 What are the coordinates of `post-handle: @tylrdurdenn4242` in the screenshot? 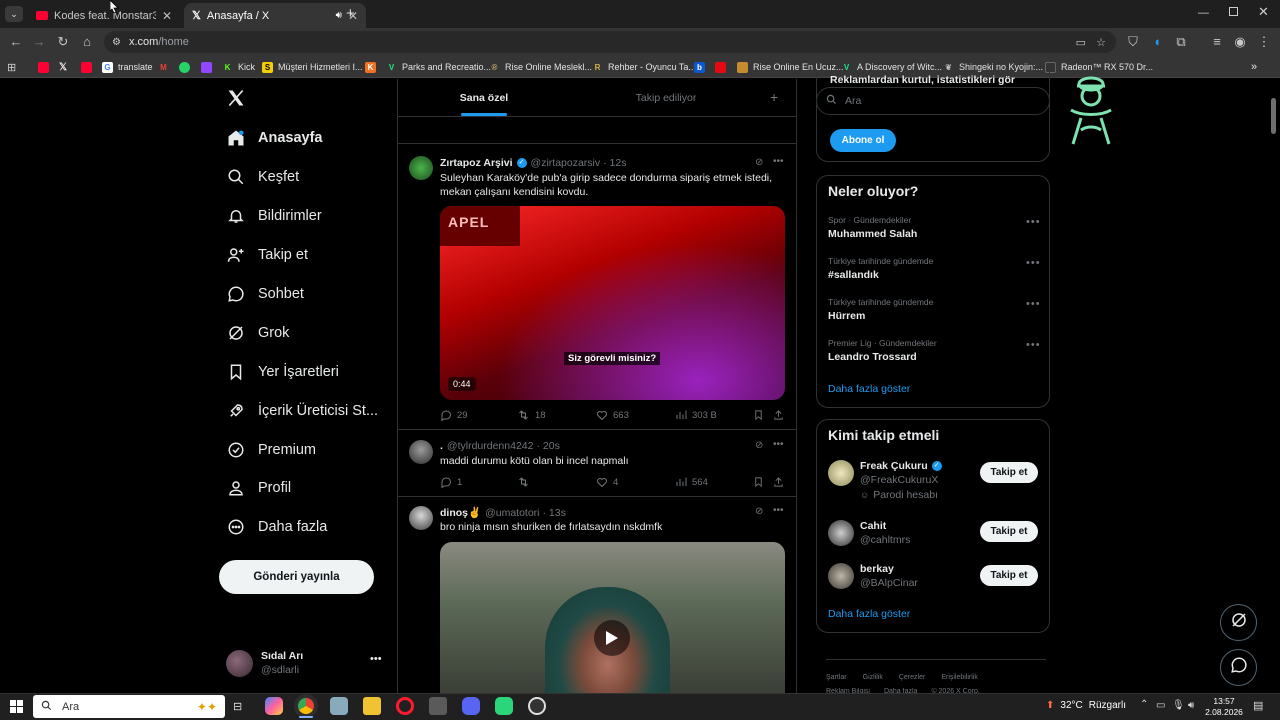 It's located at (490, 446).